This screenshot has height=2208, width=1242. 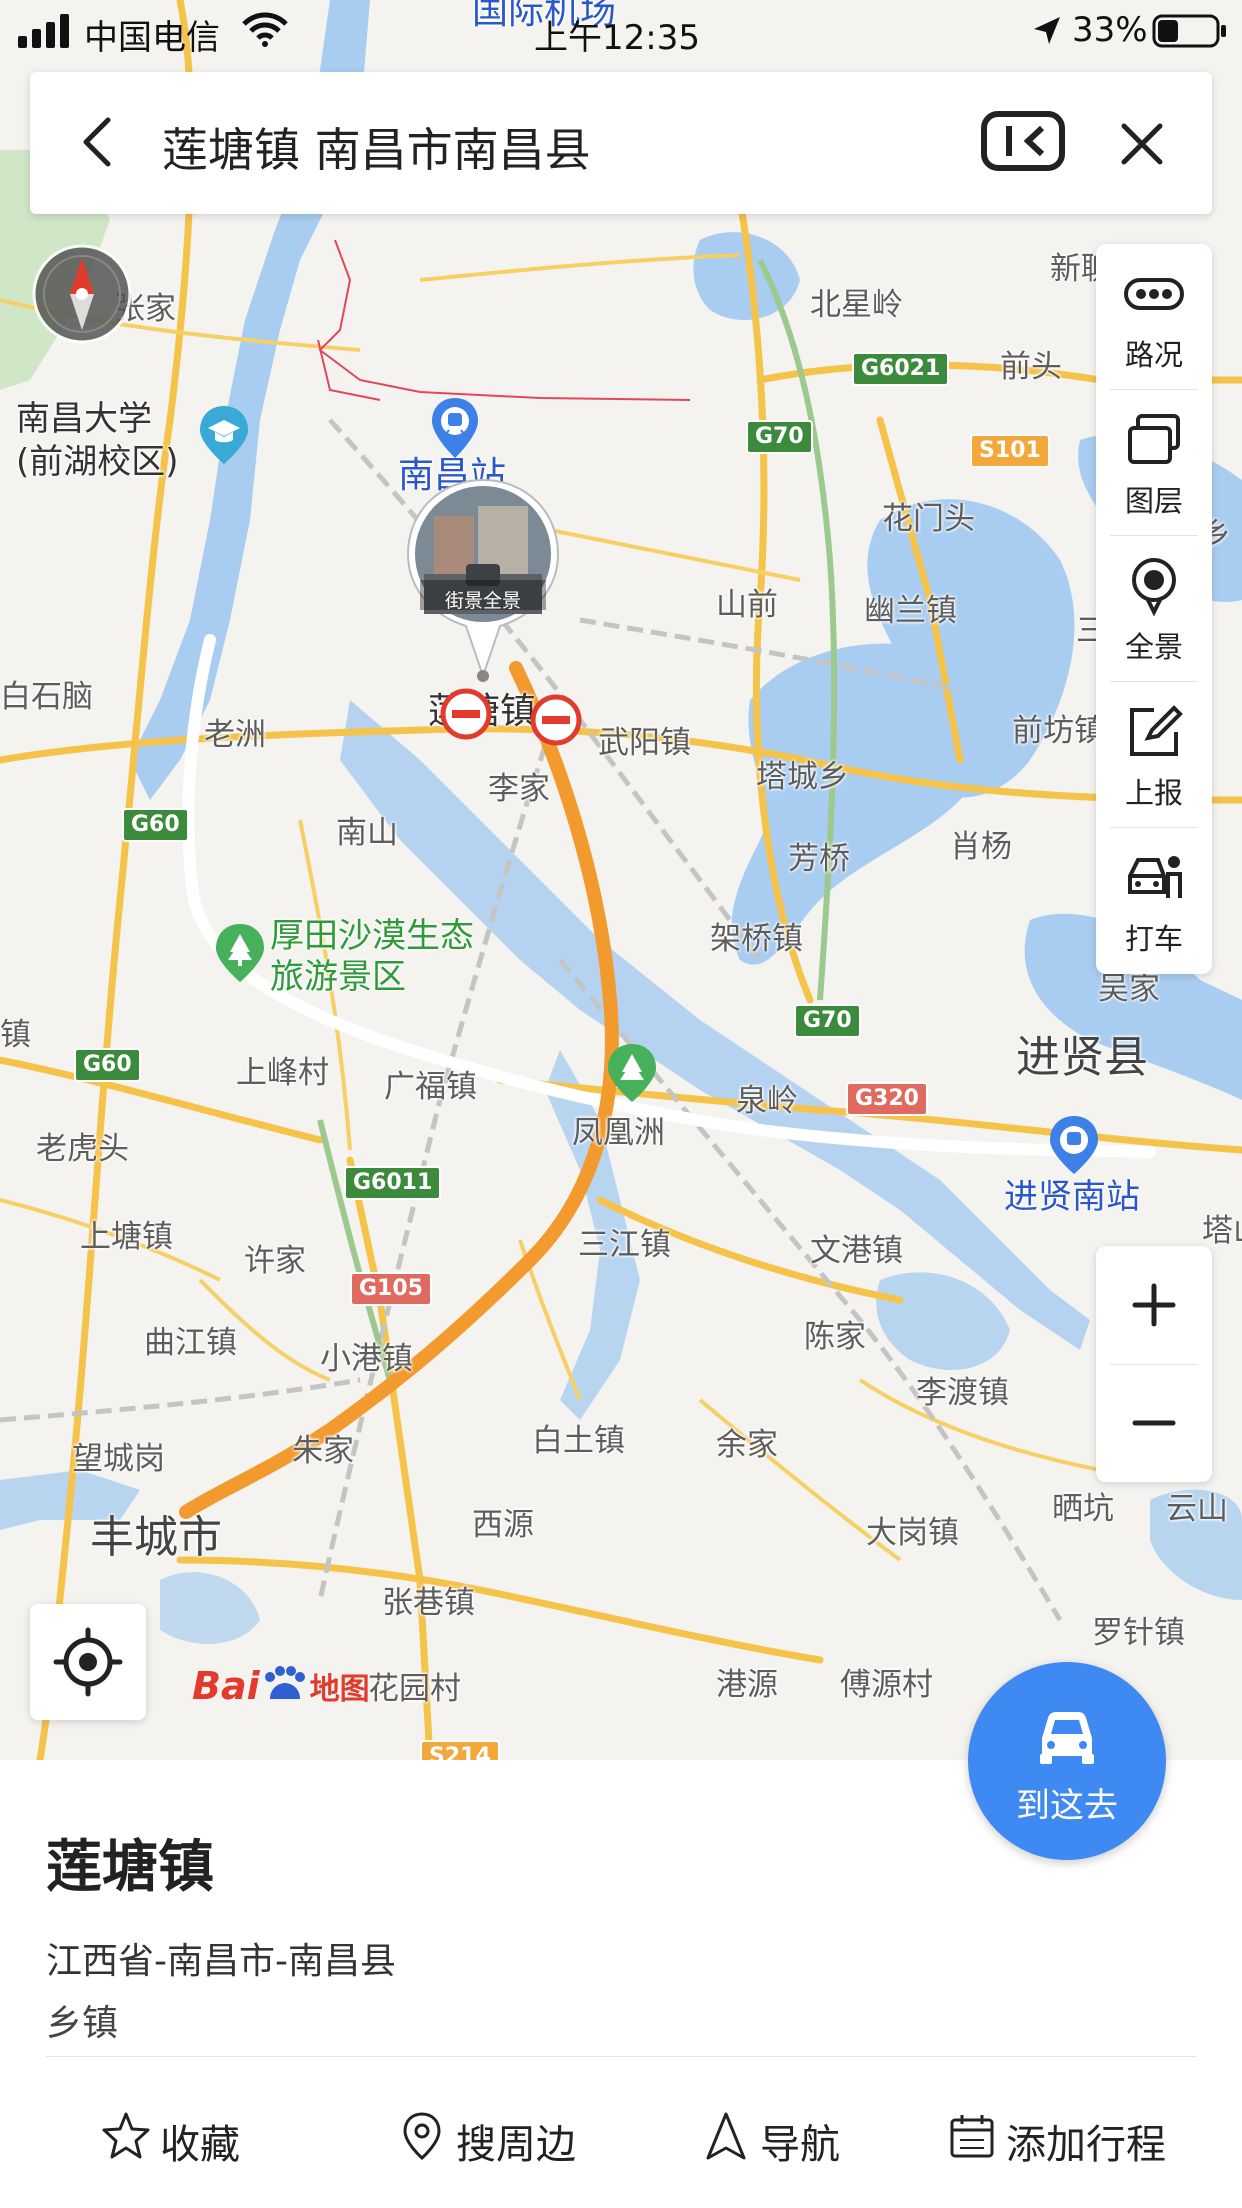 What do you see at coordinates (1010, 451) in the screenshot?
I see `road-shield-s101: S101` at bounding box center [1010, 451].